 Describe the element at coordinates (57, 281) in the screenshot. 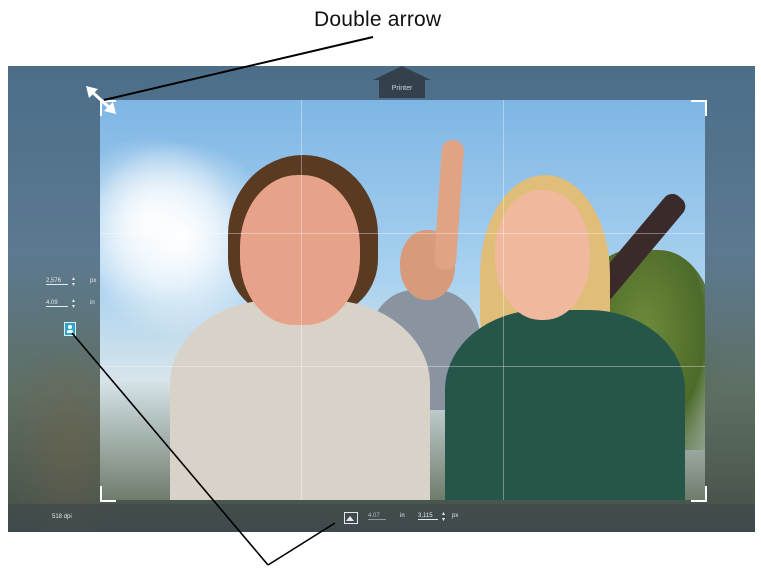

I see `width-input: 2,576` at that location.